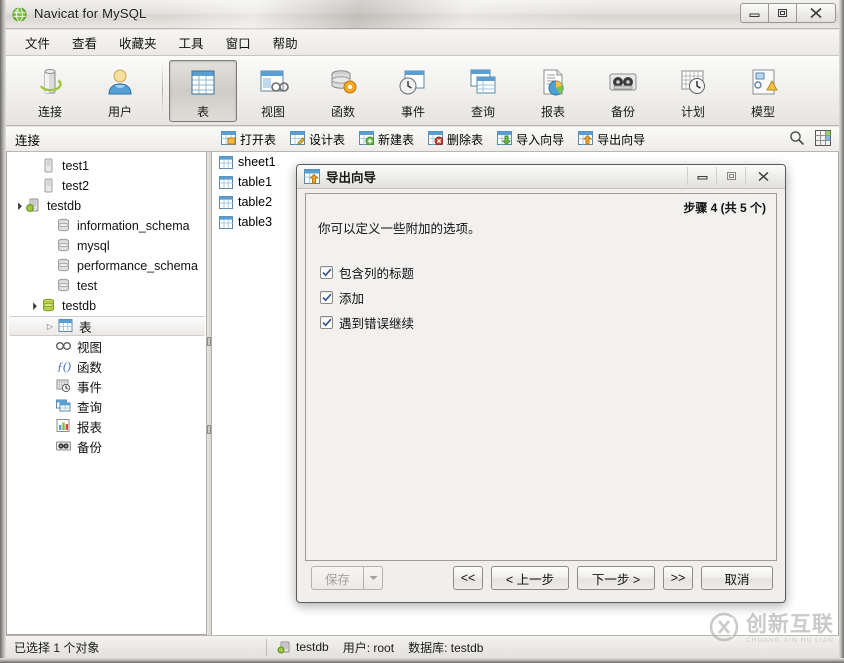 This screenshot has height=663, width=844. What do you see at coordinates (106, 446) in the screenshot?
I see `tree-item-备份: 备份` at bounding box center [106, 446].